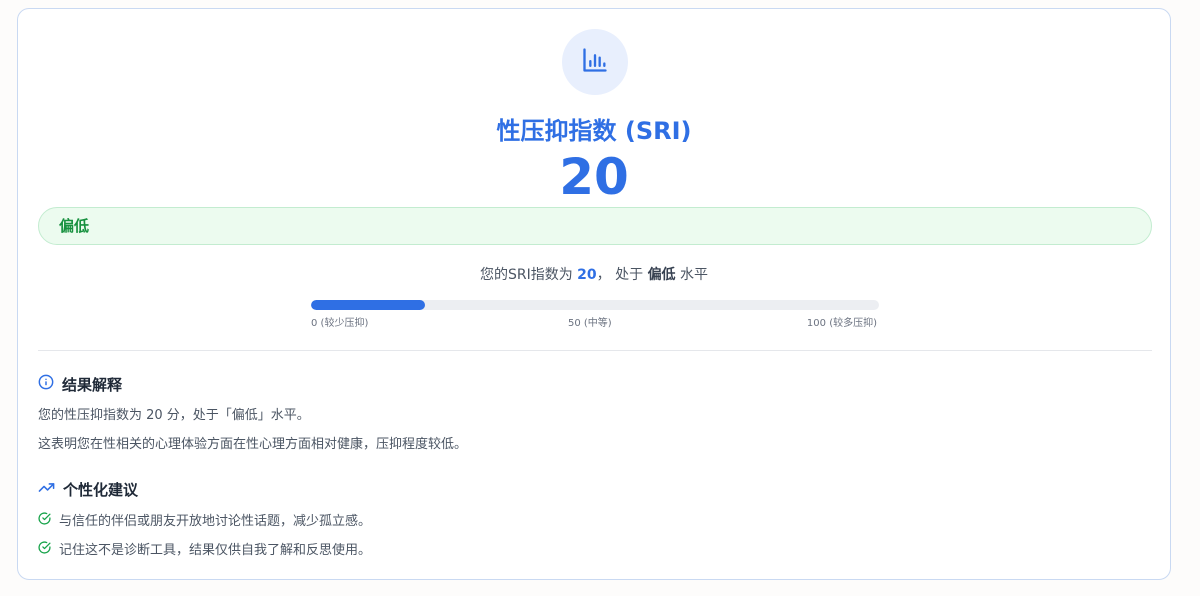 The width and height of the screenshot is (1200, 596). I want to click on score-progress-fill, so click(368, 305).